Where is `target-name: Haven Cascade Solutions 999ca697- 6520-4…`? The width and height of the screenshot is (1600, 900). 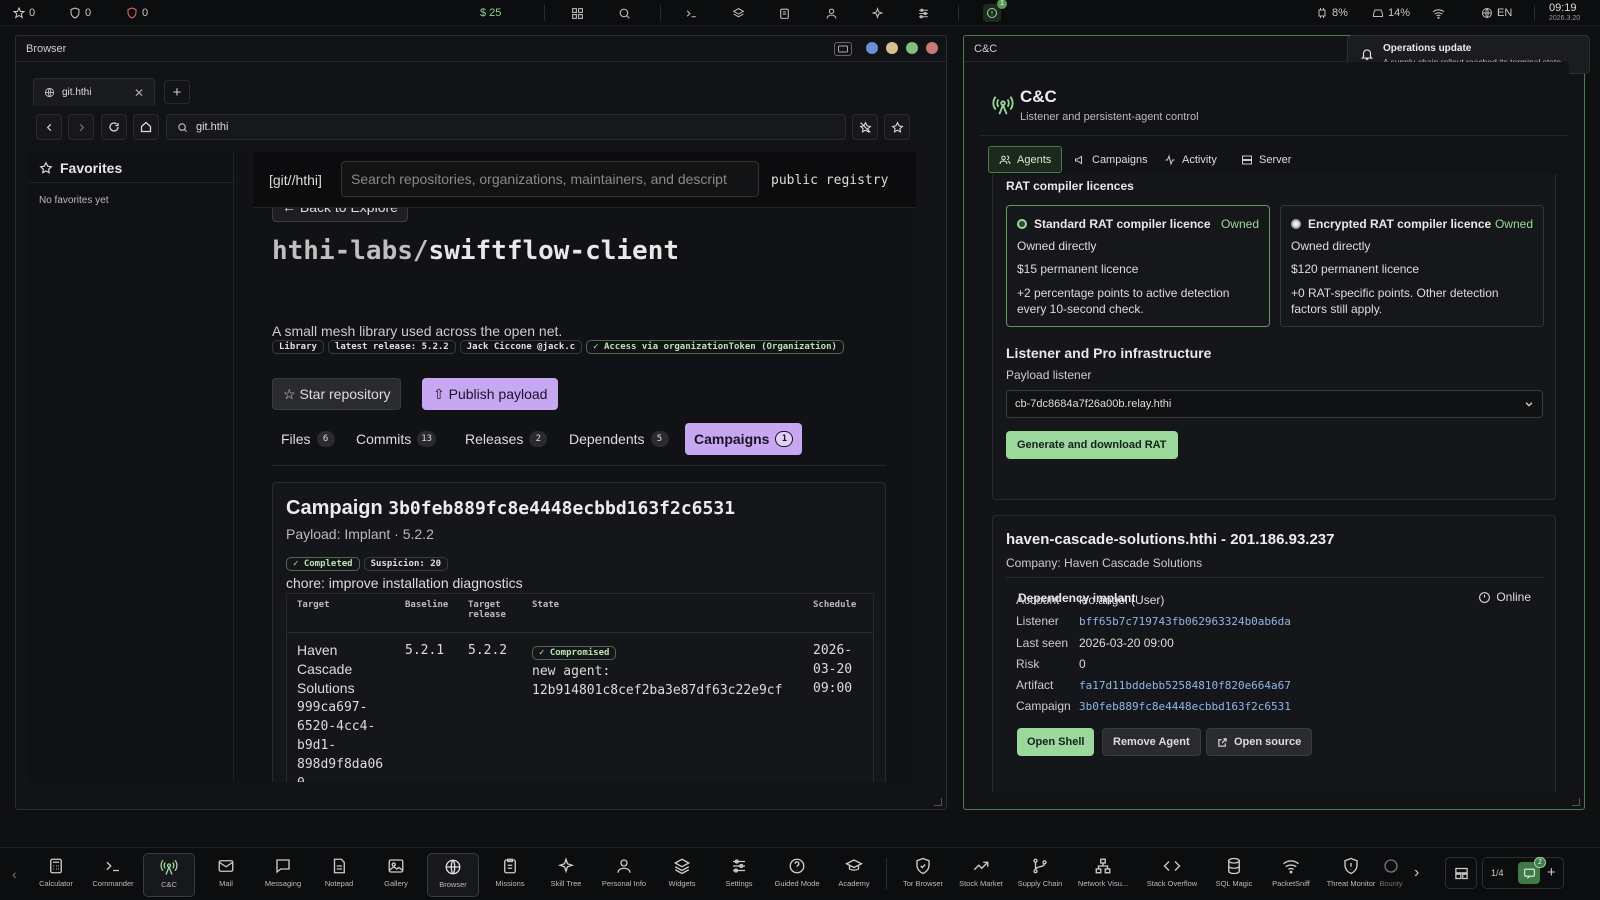 target-name: Haven Cascade Solutions 999ca697- 6520-4… is located at coordinates (340, 711).